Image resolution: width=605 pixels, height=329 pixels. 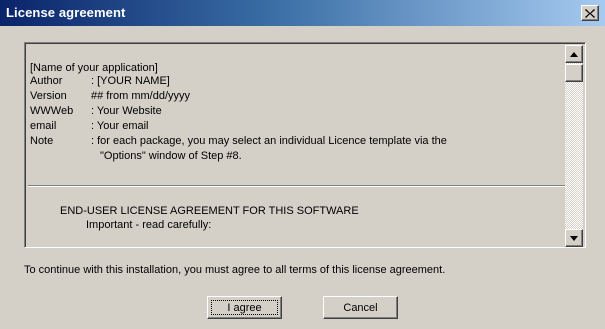 What do you see at coordinates (42, 141) in the screenshot?
I see `meta-key: Note` at bounding box center [42, 141].